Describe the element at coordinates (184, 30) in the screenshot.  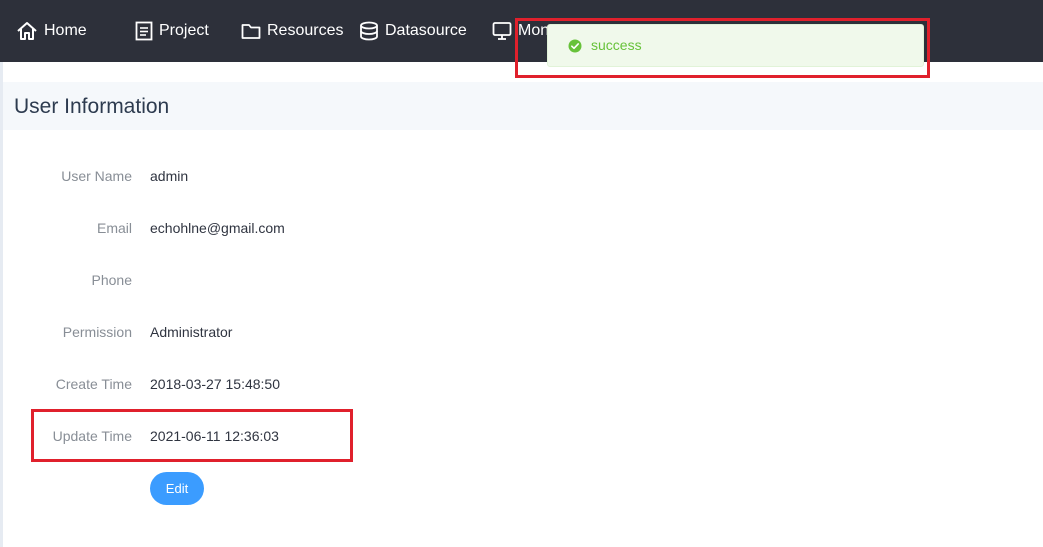
I see `nav-item-label: Project` at that location.